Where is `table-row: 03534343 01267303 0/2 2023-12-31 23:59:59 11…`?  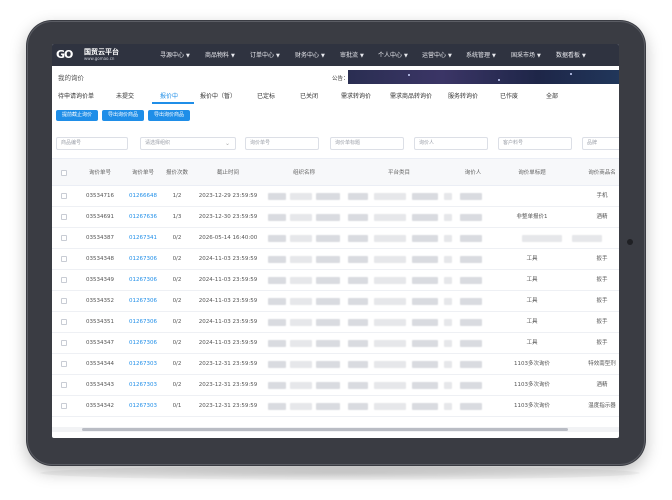 table-row: 03534343 01267303 0/2 2023-12-31 23:59:59 11… is located at coordinates (335, 385).